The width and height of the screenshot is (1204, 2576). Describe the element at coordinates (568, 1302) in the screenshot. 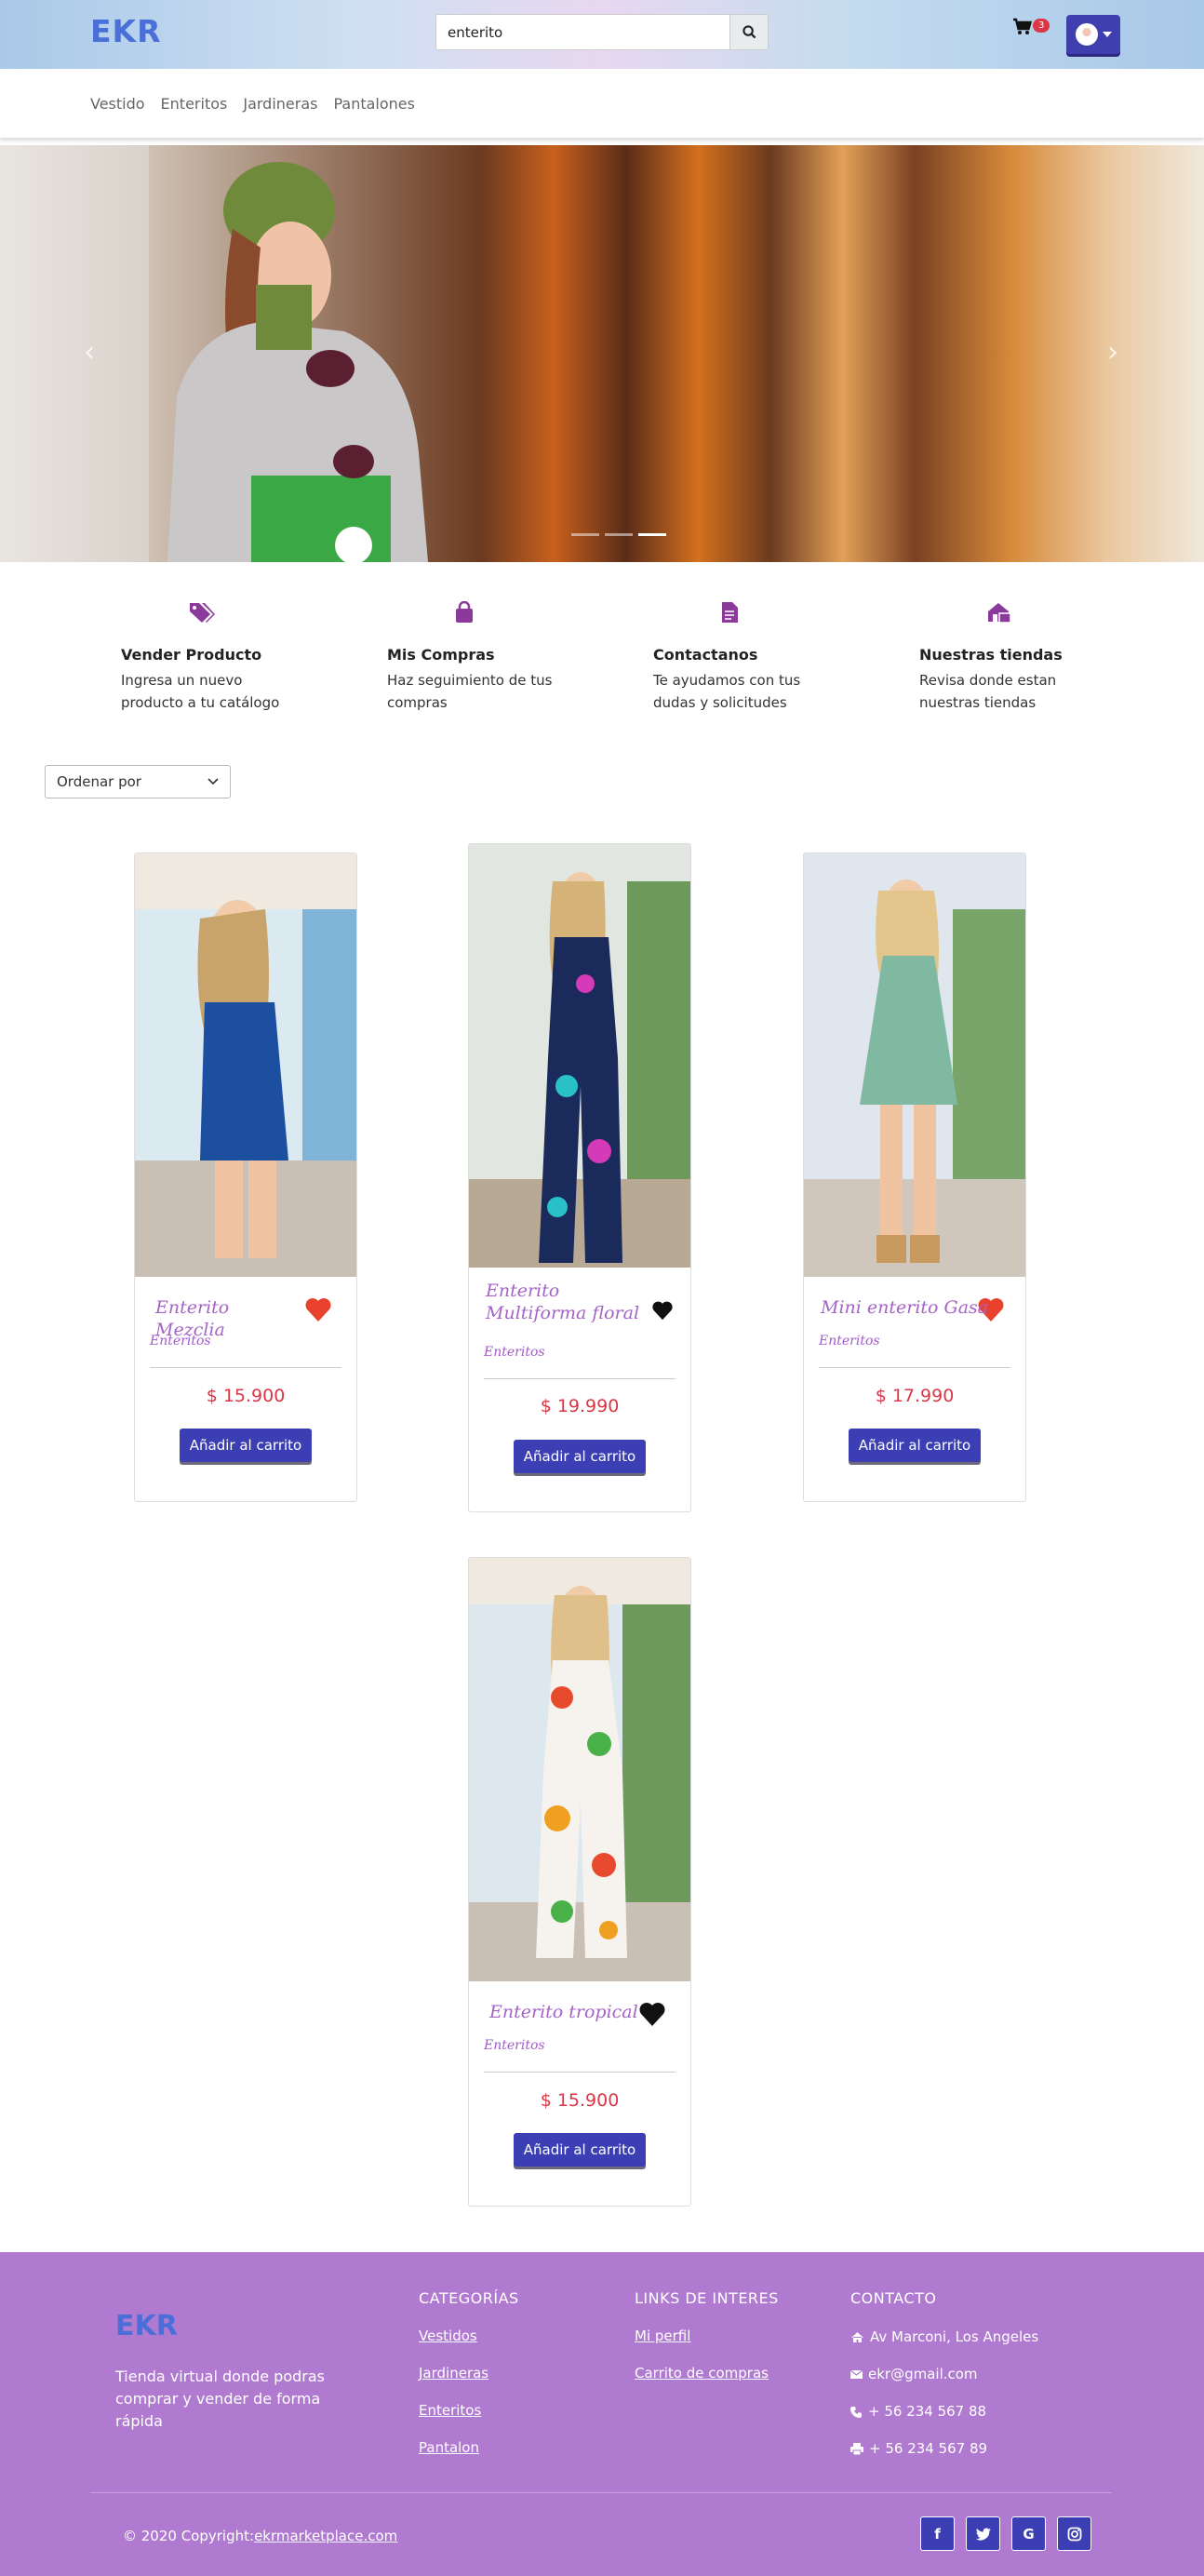

I see `product-name: Enterito Multiforma floral` at that location.